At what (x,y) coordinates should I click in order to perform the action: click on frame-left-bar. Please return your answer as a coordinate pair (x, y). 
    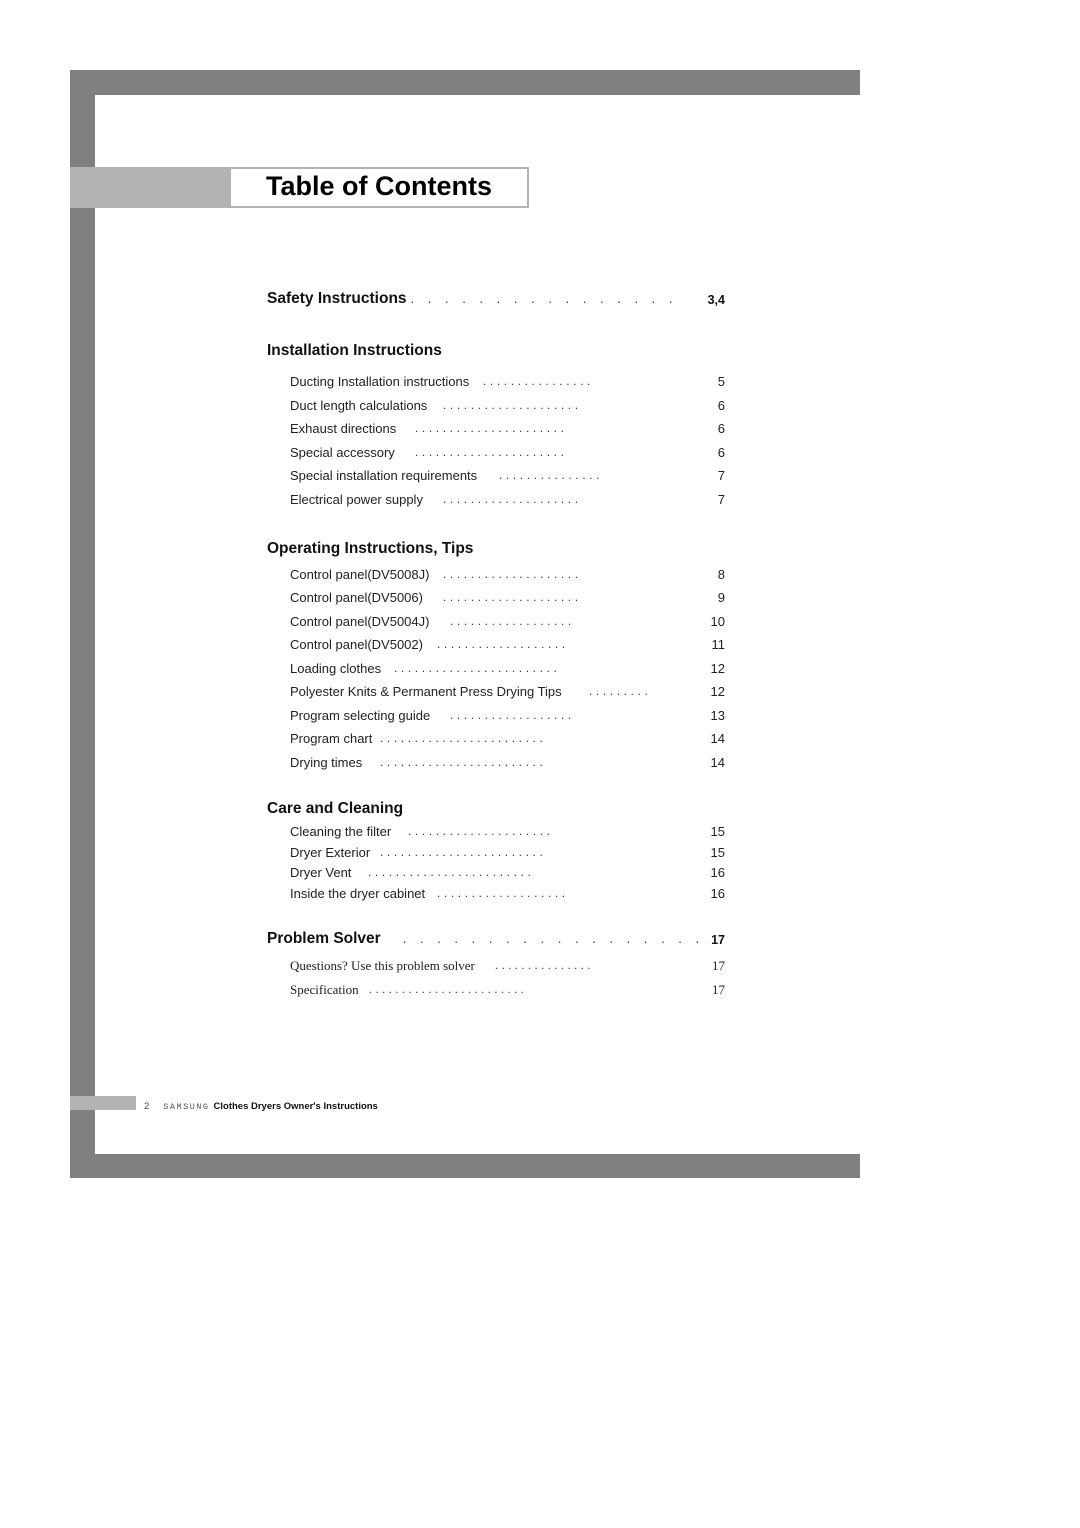
    Looking at the image, I should click on (82, 624).